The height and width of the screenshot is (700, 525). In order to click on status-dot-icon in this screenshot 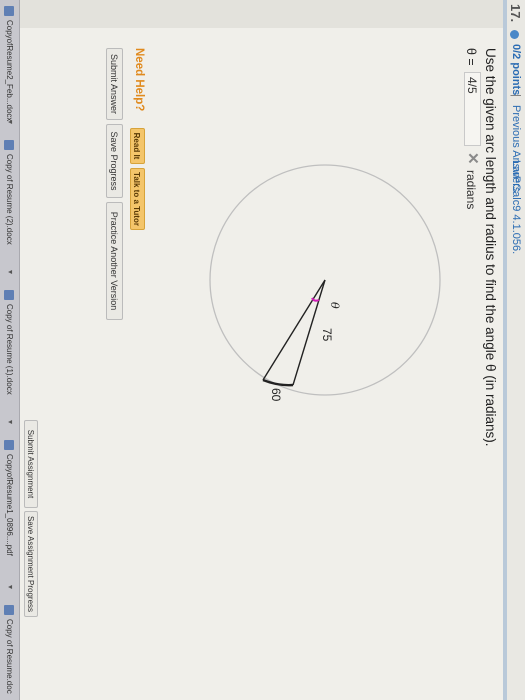, I will do `click(514, 34)`.